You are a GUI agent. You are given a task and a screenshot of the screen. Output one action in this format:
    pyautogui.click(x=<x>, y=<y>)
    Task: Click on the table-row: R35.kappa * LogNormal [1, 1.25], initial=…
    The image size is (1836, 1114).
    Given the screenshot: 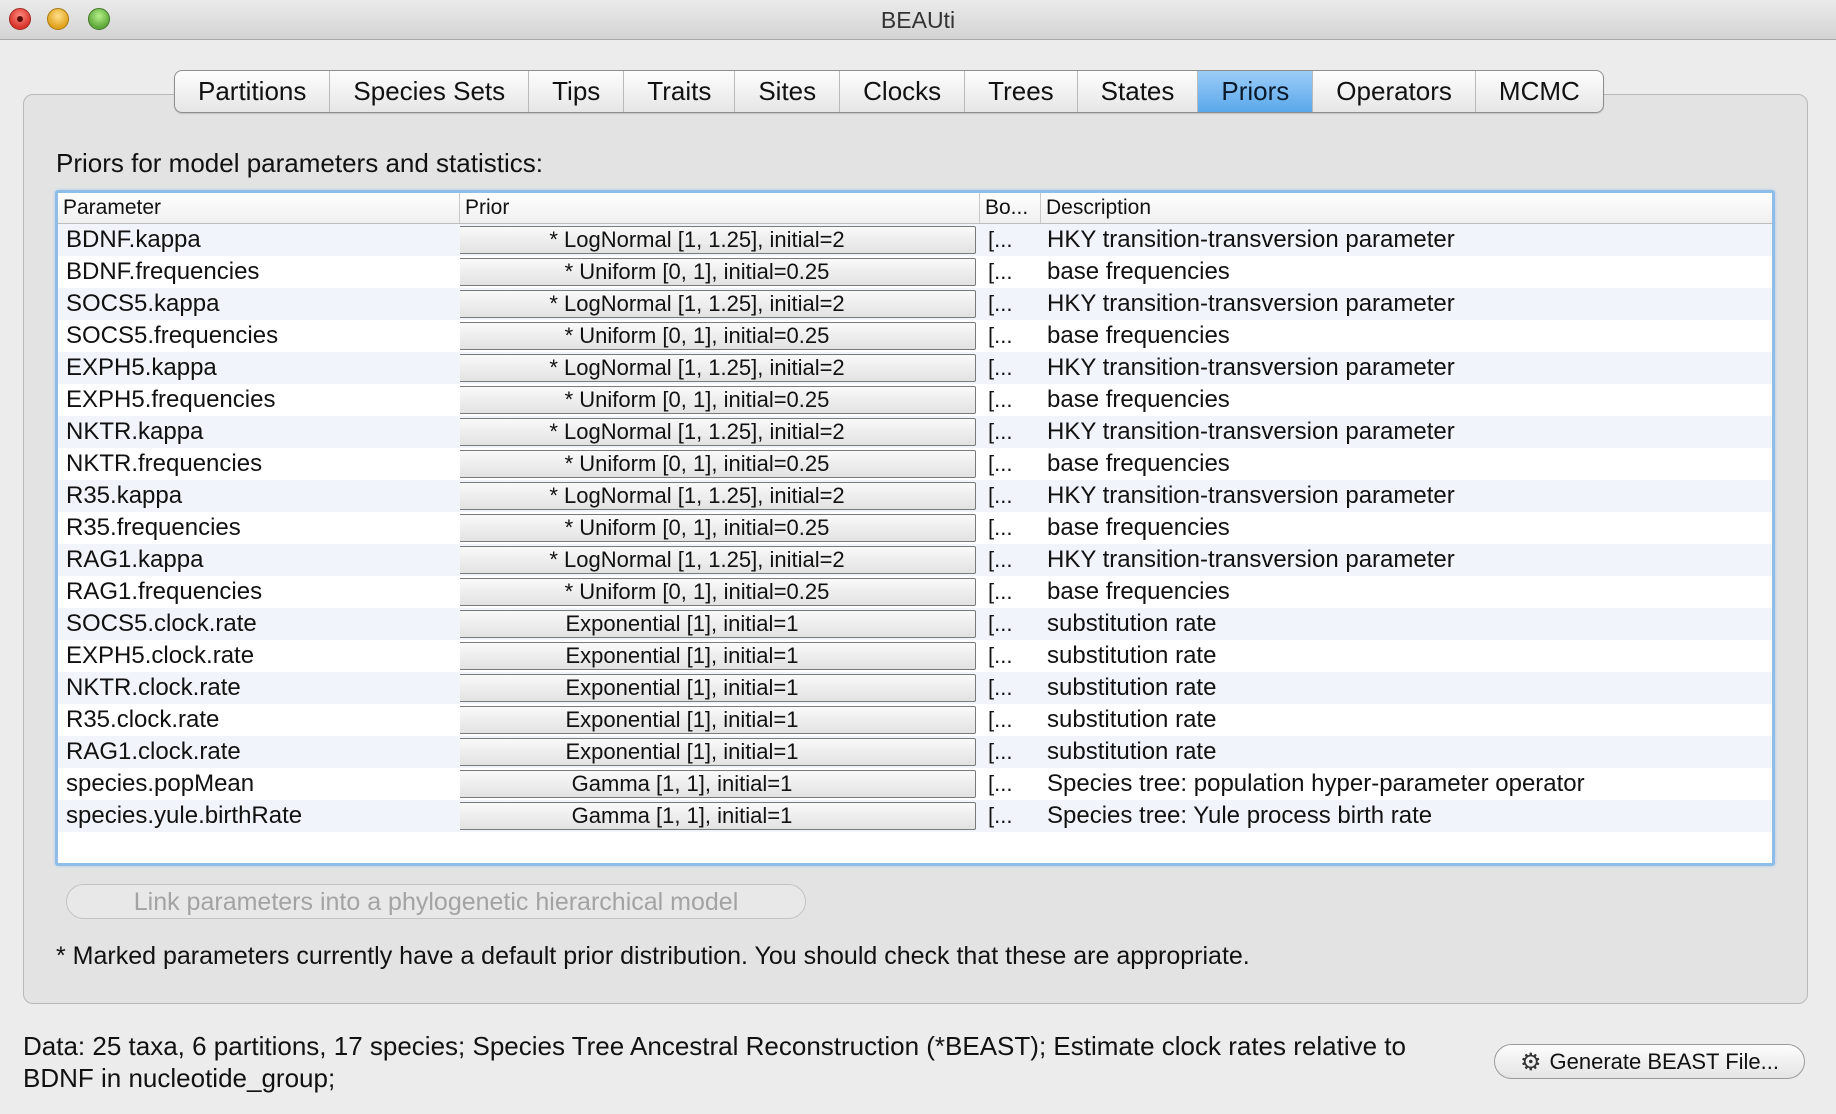 What is the action you would take?
    pyautogui.click(x=915, y=496)
    